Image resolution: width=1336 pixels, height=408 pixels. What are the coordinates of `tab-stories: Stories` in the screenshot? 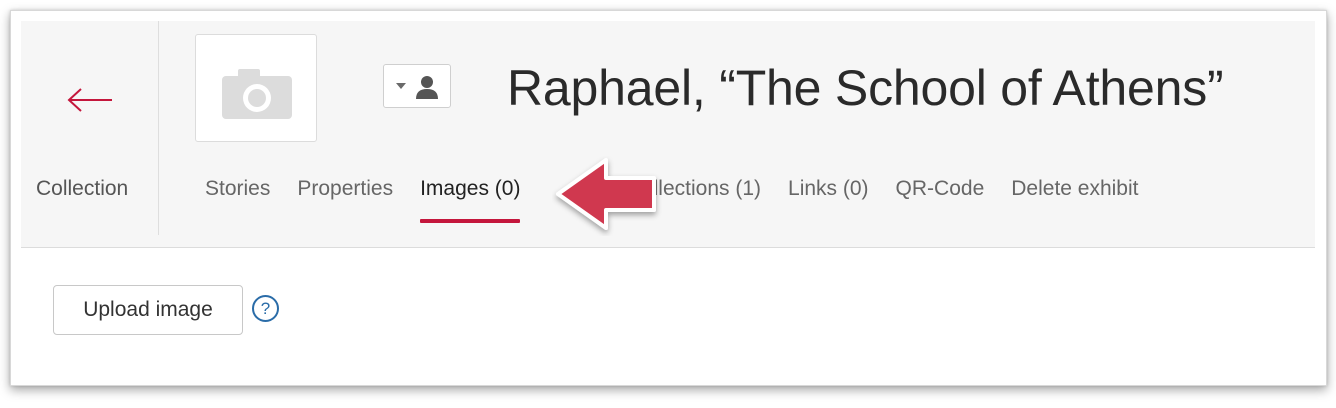 It's located at (237, 197).